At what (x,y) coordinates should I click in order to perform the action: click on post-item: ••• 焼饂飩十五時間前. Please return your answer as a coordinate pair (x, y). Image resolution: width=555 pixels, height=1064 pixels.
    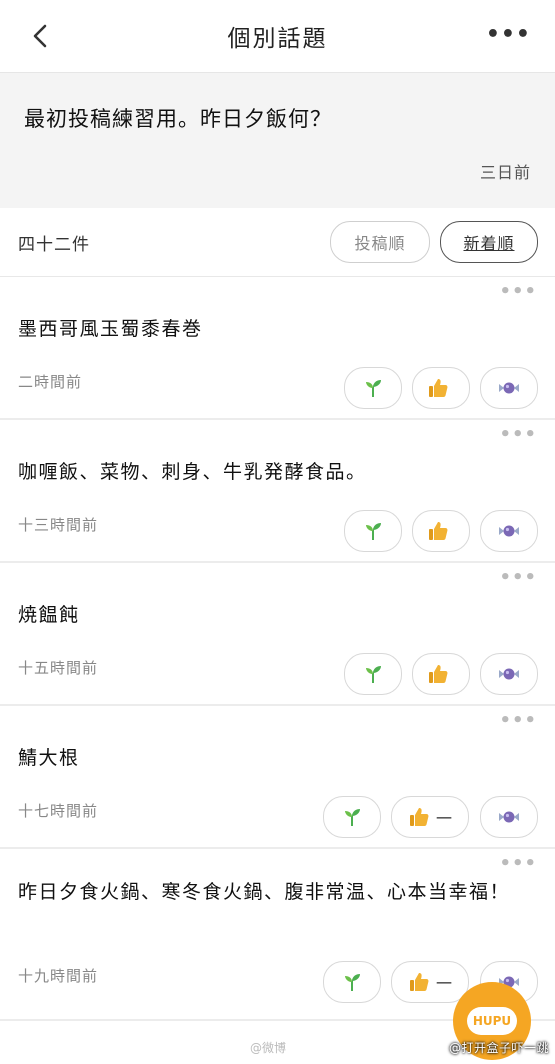
    Looking at the image, I should click on (277, 634).